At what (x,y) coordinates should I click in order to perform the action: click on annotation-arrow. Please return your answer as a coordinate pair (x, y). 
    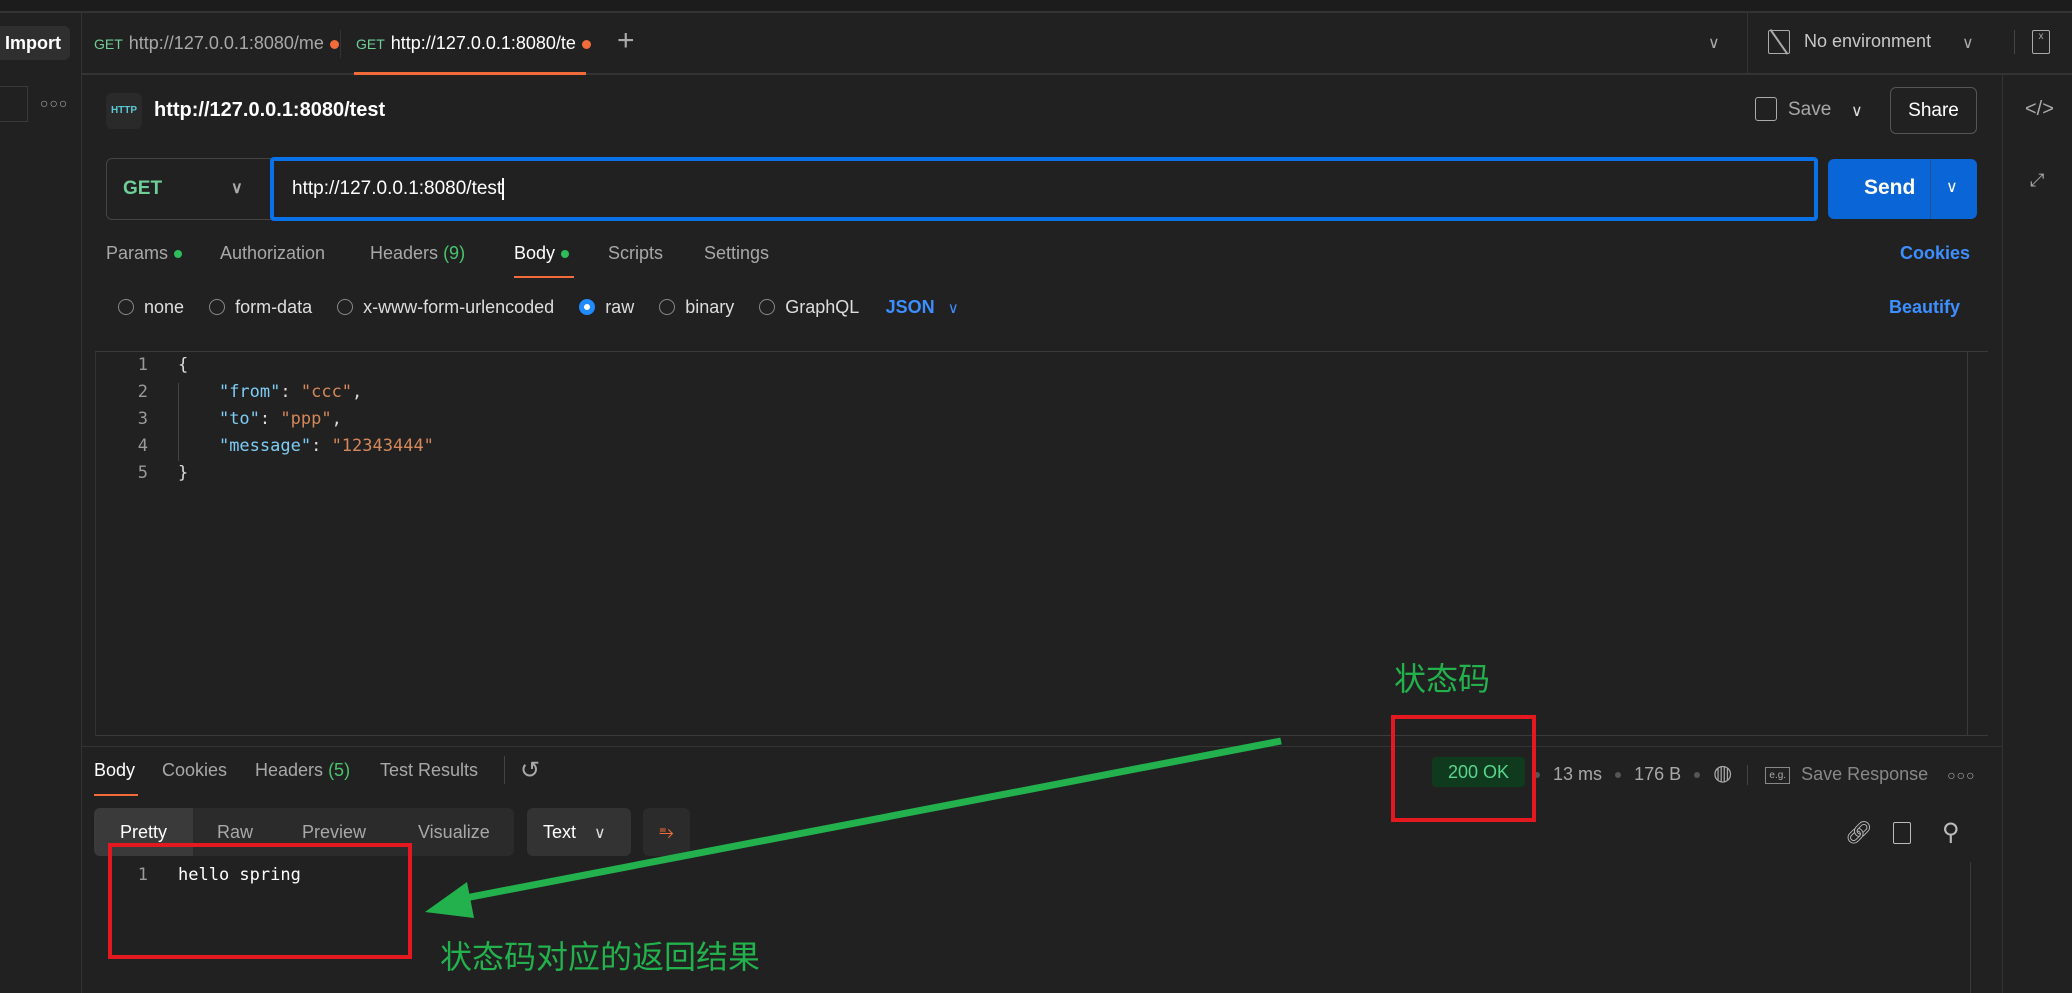
    Looking at the image, I should click on (853, 827).